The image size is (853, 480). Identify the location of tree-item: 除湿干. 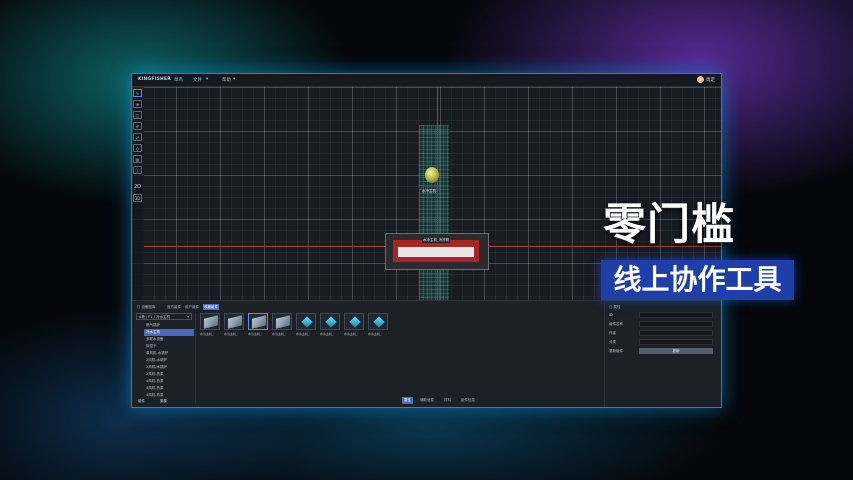
(169, 346).